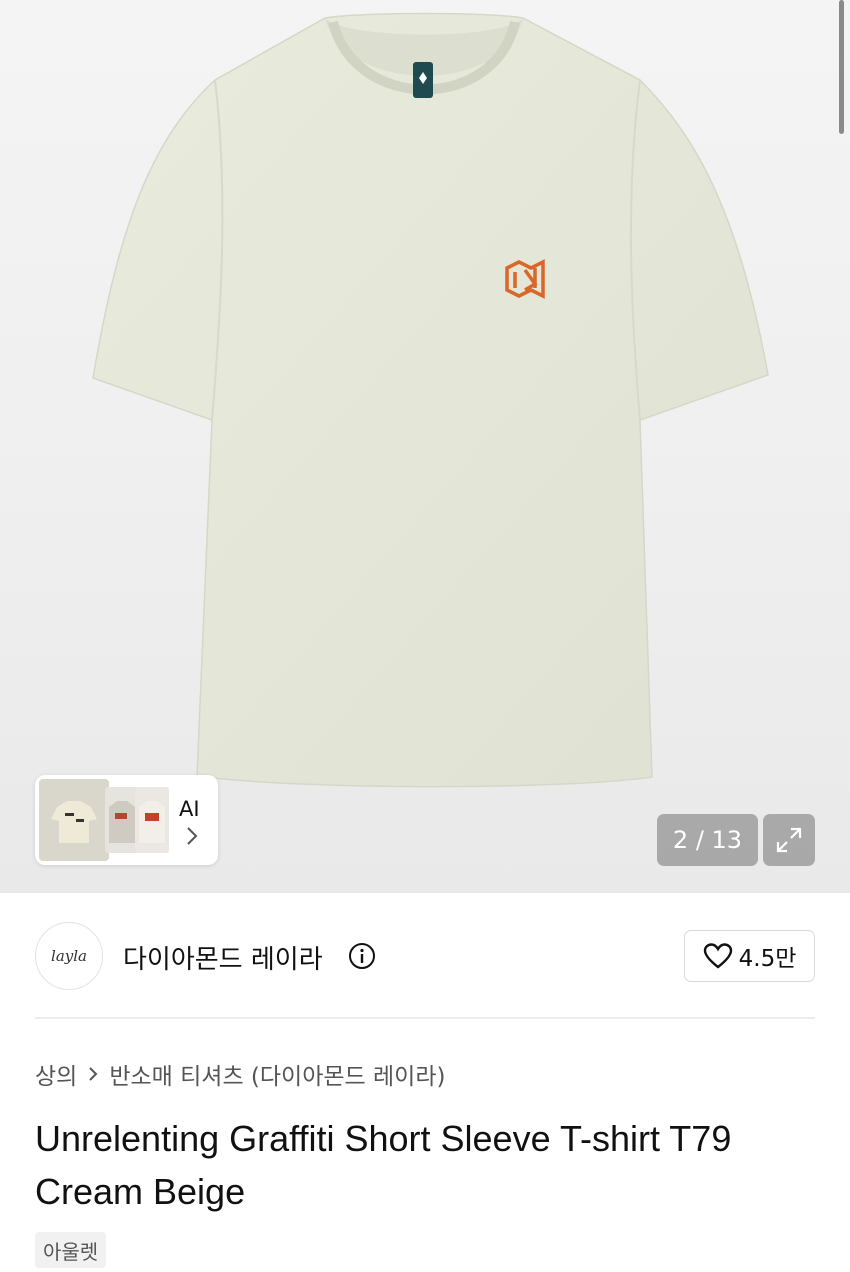 This screenshot has width=850, height=1272. Describe the element at coordinates (425, 956) in the screenshot. I see `brand-row: layla 다이아몬드 레이라 4.5만` at that location.